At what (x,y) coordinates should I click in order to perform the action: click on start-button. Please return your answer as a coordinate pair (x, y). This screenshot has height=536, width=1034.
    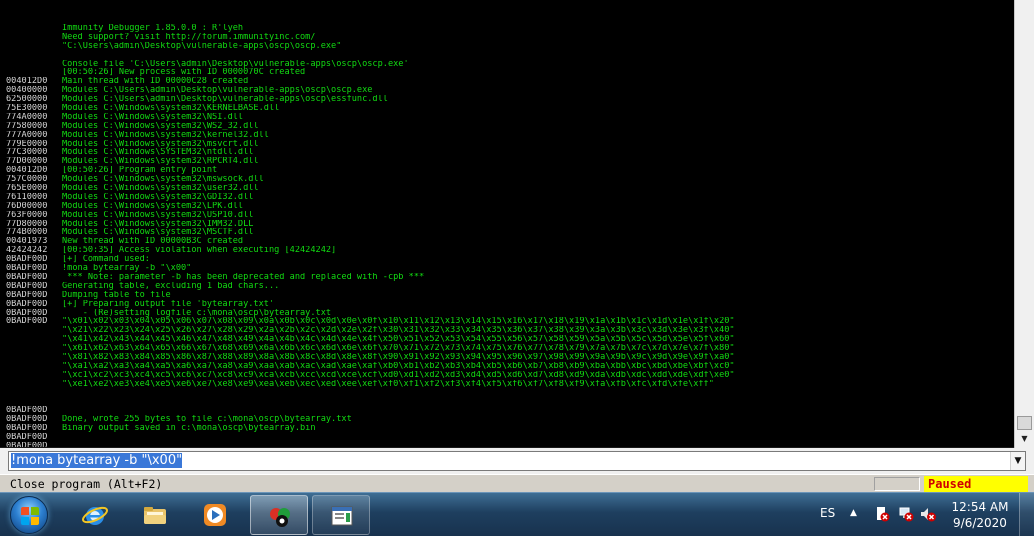
    Looking at the image, I should click on (29, 515).